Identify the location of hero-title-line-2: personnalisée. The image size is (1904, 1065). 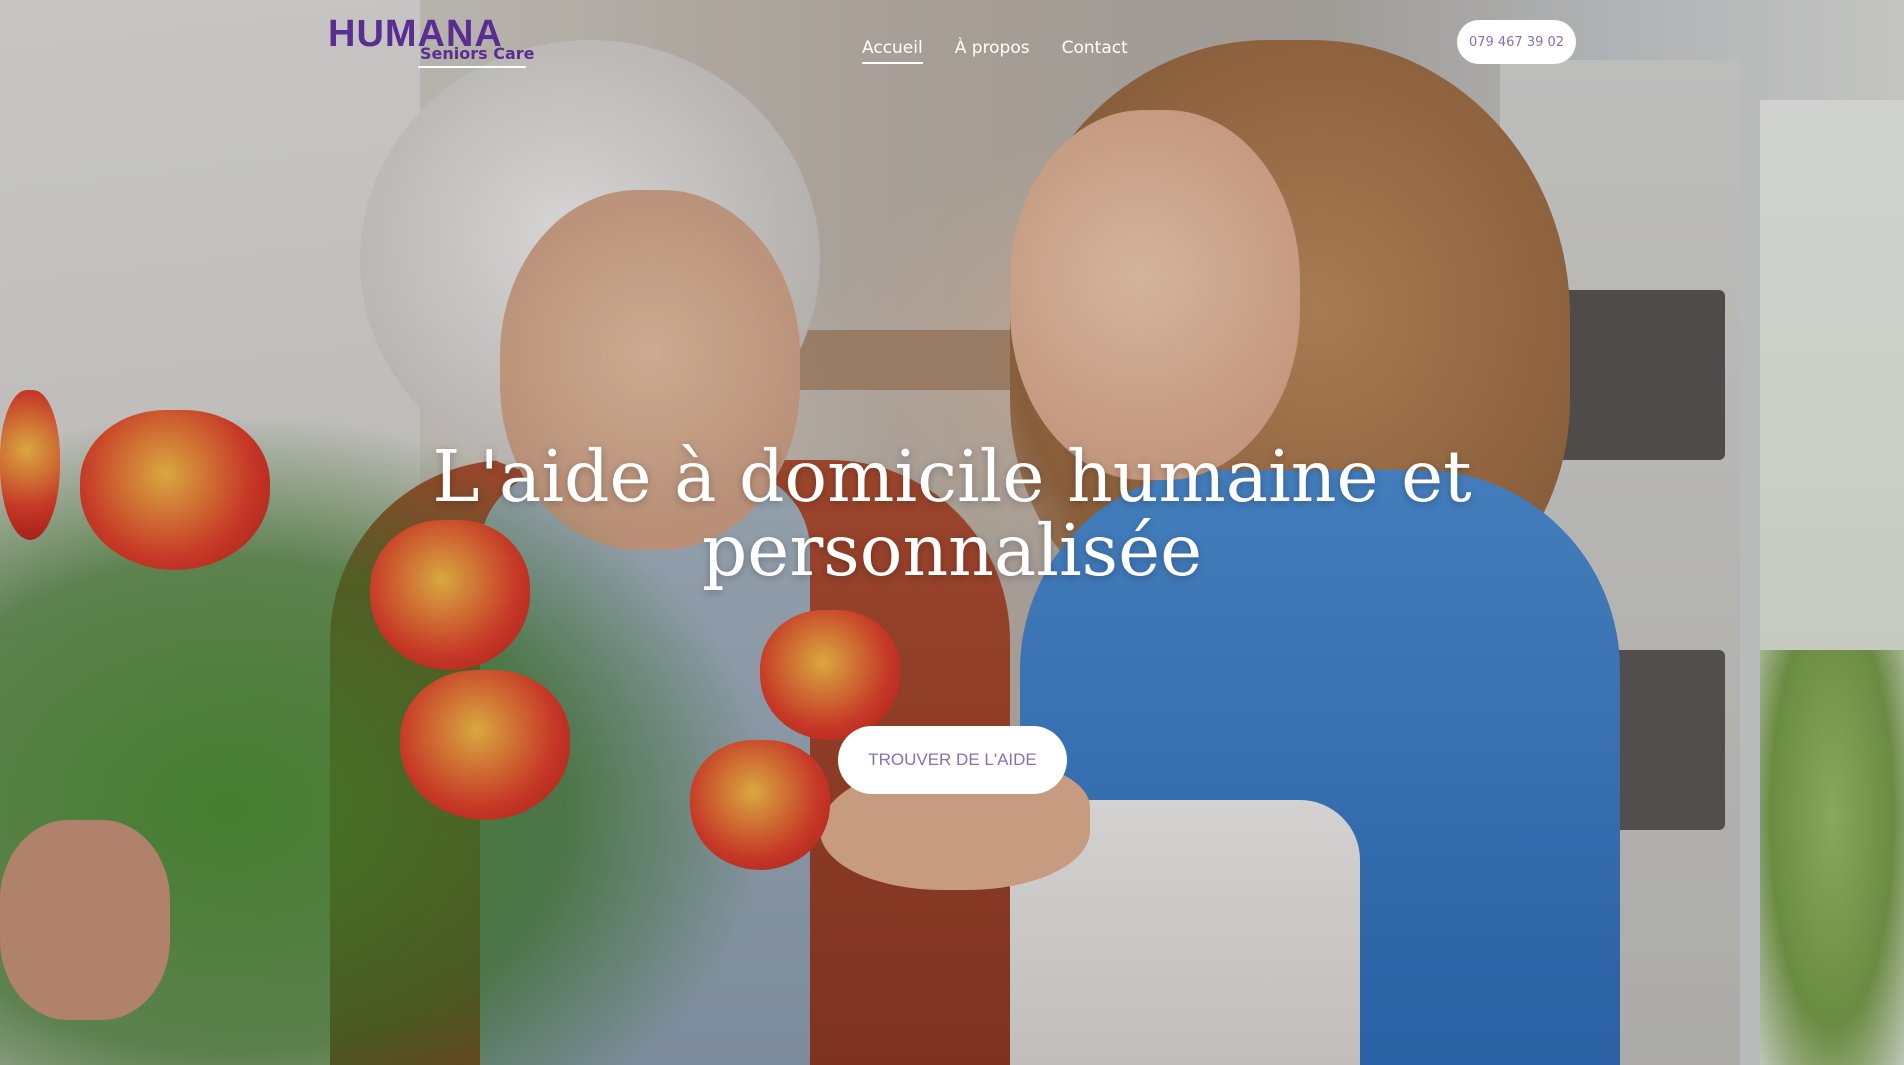
(952, 550).